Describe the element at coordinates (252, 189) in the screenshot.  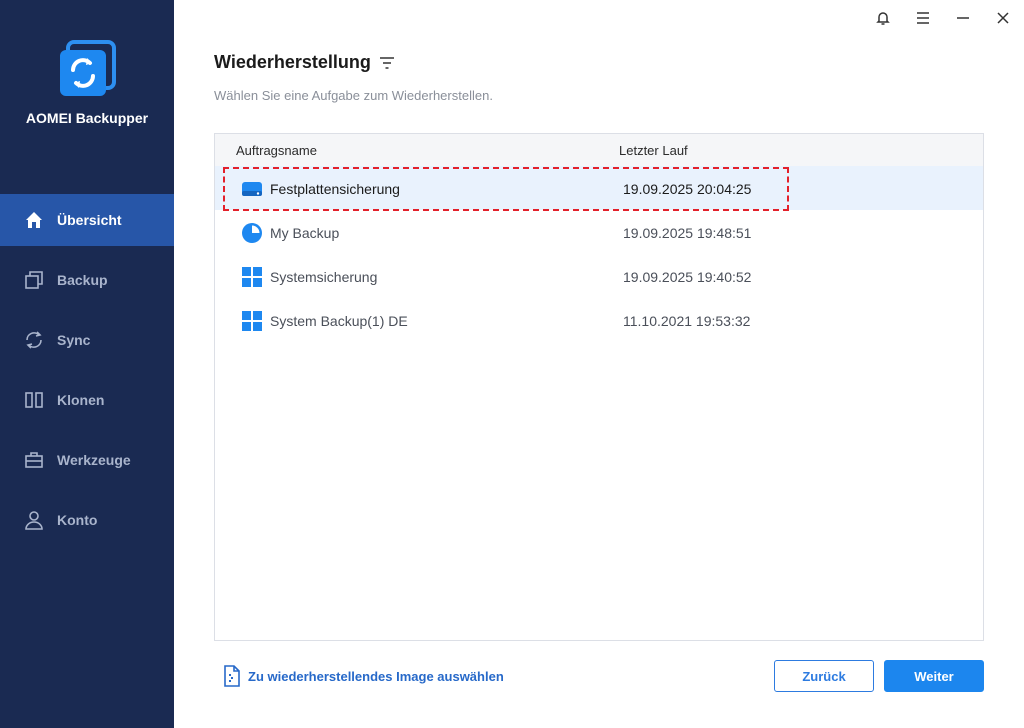
I see `disk-icon` at that location.